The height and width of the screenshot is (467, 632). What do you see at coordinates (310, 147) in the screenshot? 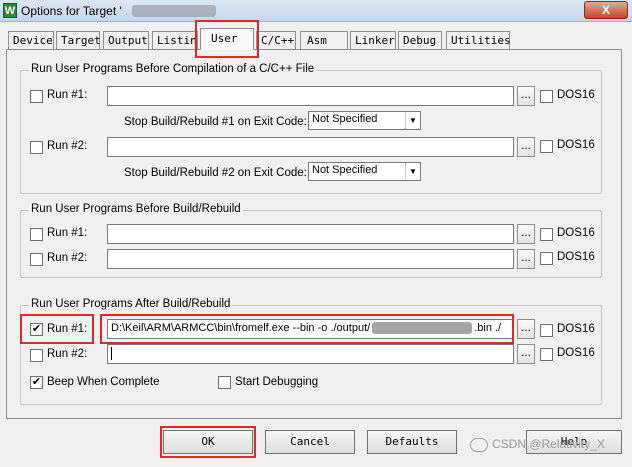
I see `before-compile-run2-input` at bounding box center [310, 147].